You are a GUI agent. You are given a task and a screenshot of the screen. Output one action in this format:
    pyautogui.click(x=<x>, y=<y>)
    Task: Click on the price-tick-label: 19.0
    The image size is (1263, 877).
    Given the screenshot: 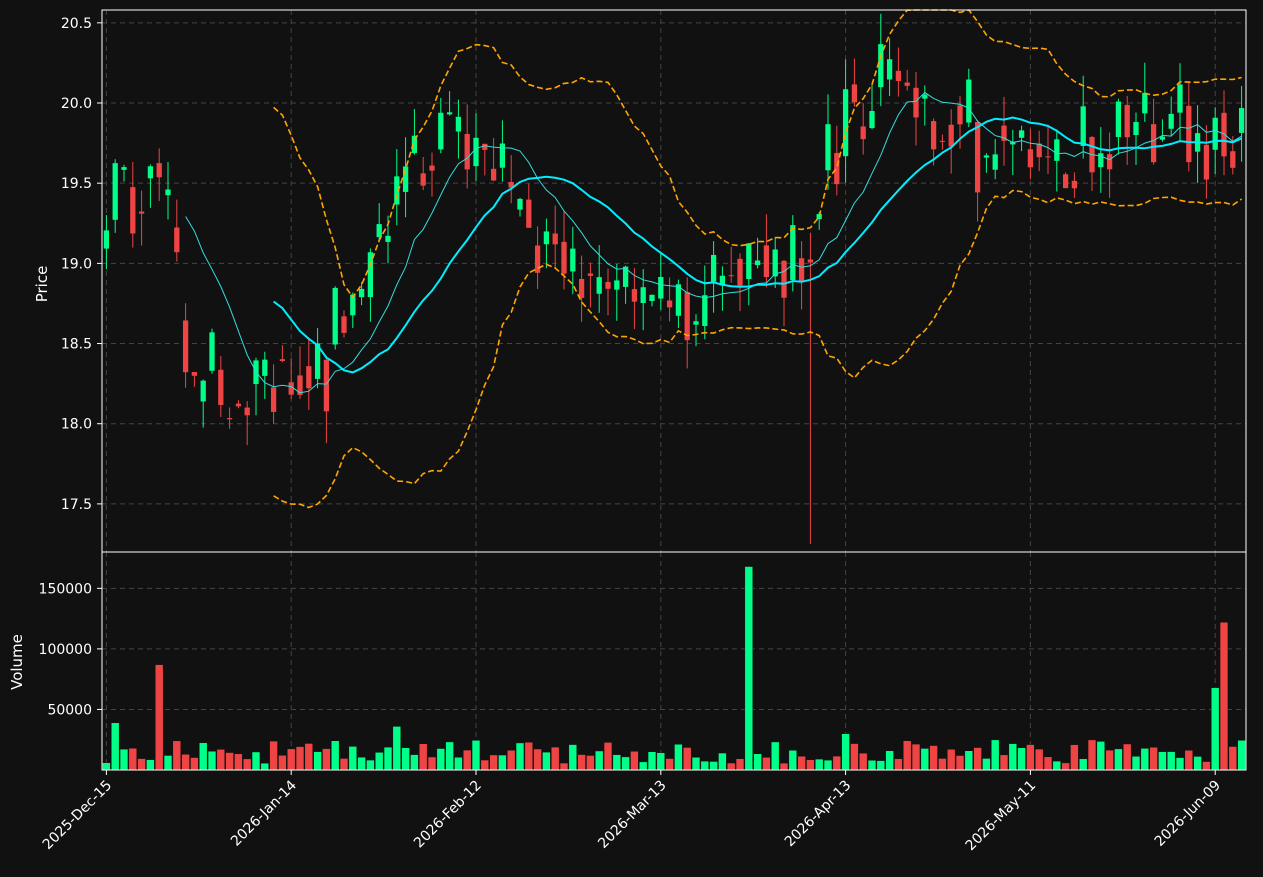 What is the action you would take?
    pyautogui.click(x=76, y=264)
    